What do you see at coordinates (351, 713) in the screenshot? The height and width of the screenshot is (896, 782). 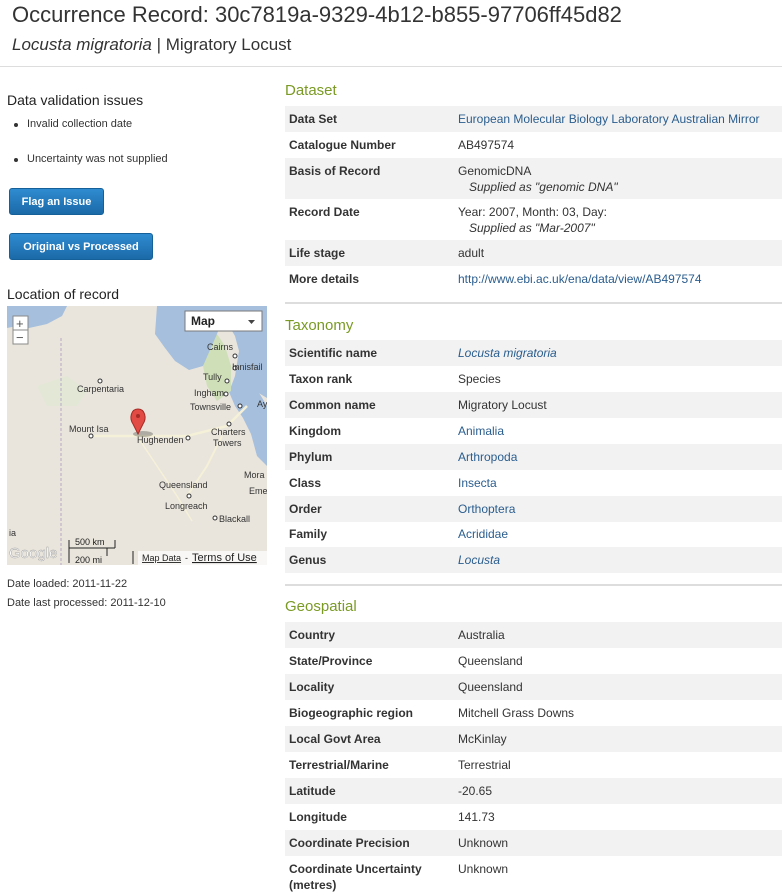 I see `field-label: Biogeographic region` at bounding box center [351, 713].